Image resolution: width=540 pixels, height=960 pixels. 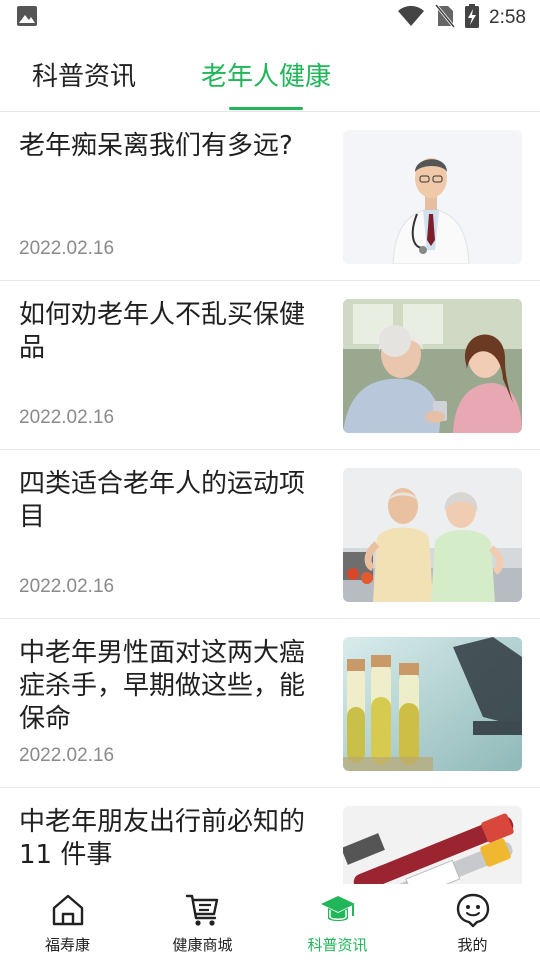 I want to click on news-title: 中老年男性面对这两大癌症杀手，早期做这些，能保命, so click(x=162, y=686).